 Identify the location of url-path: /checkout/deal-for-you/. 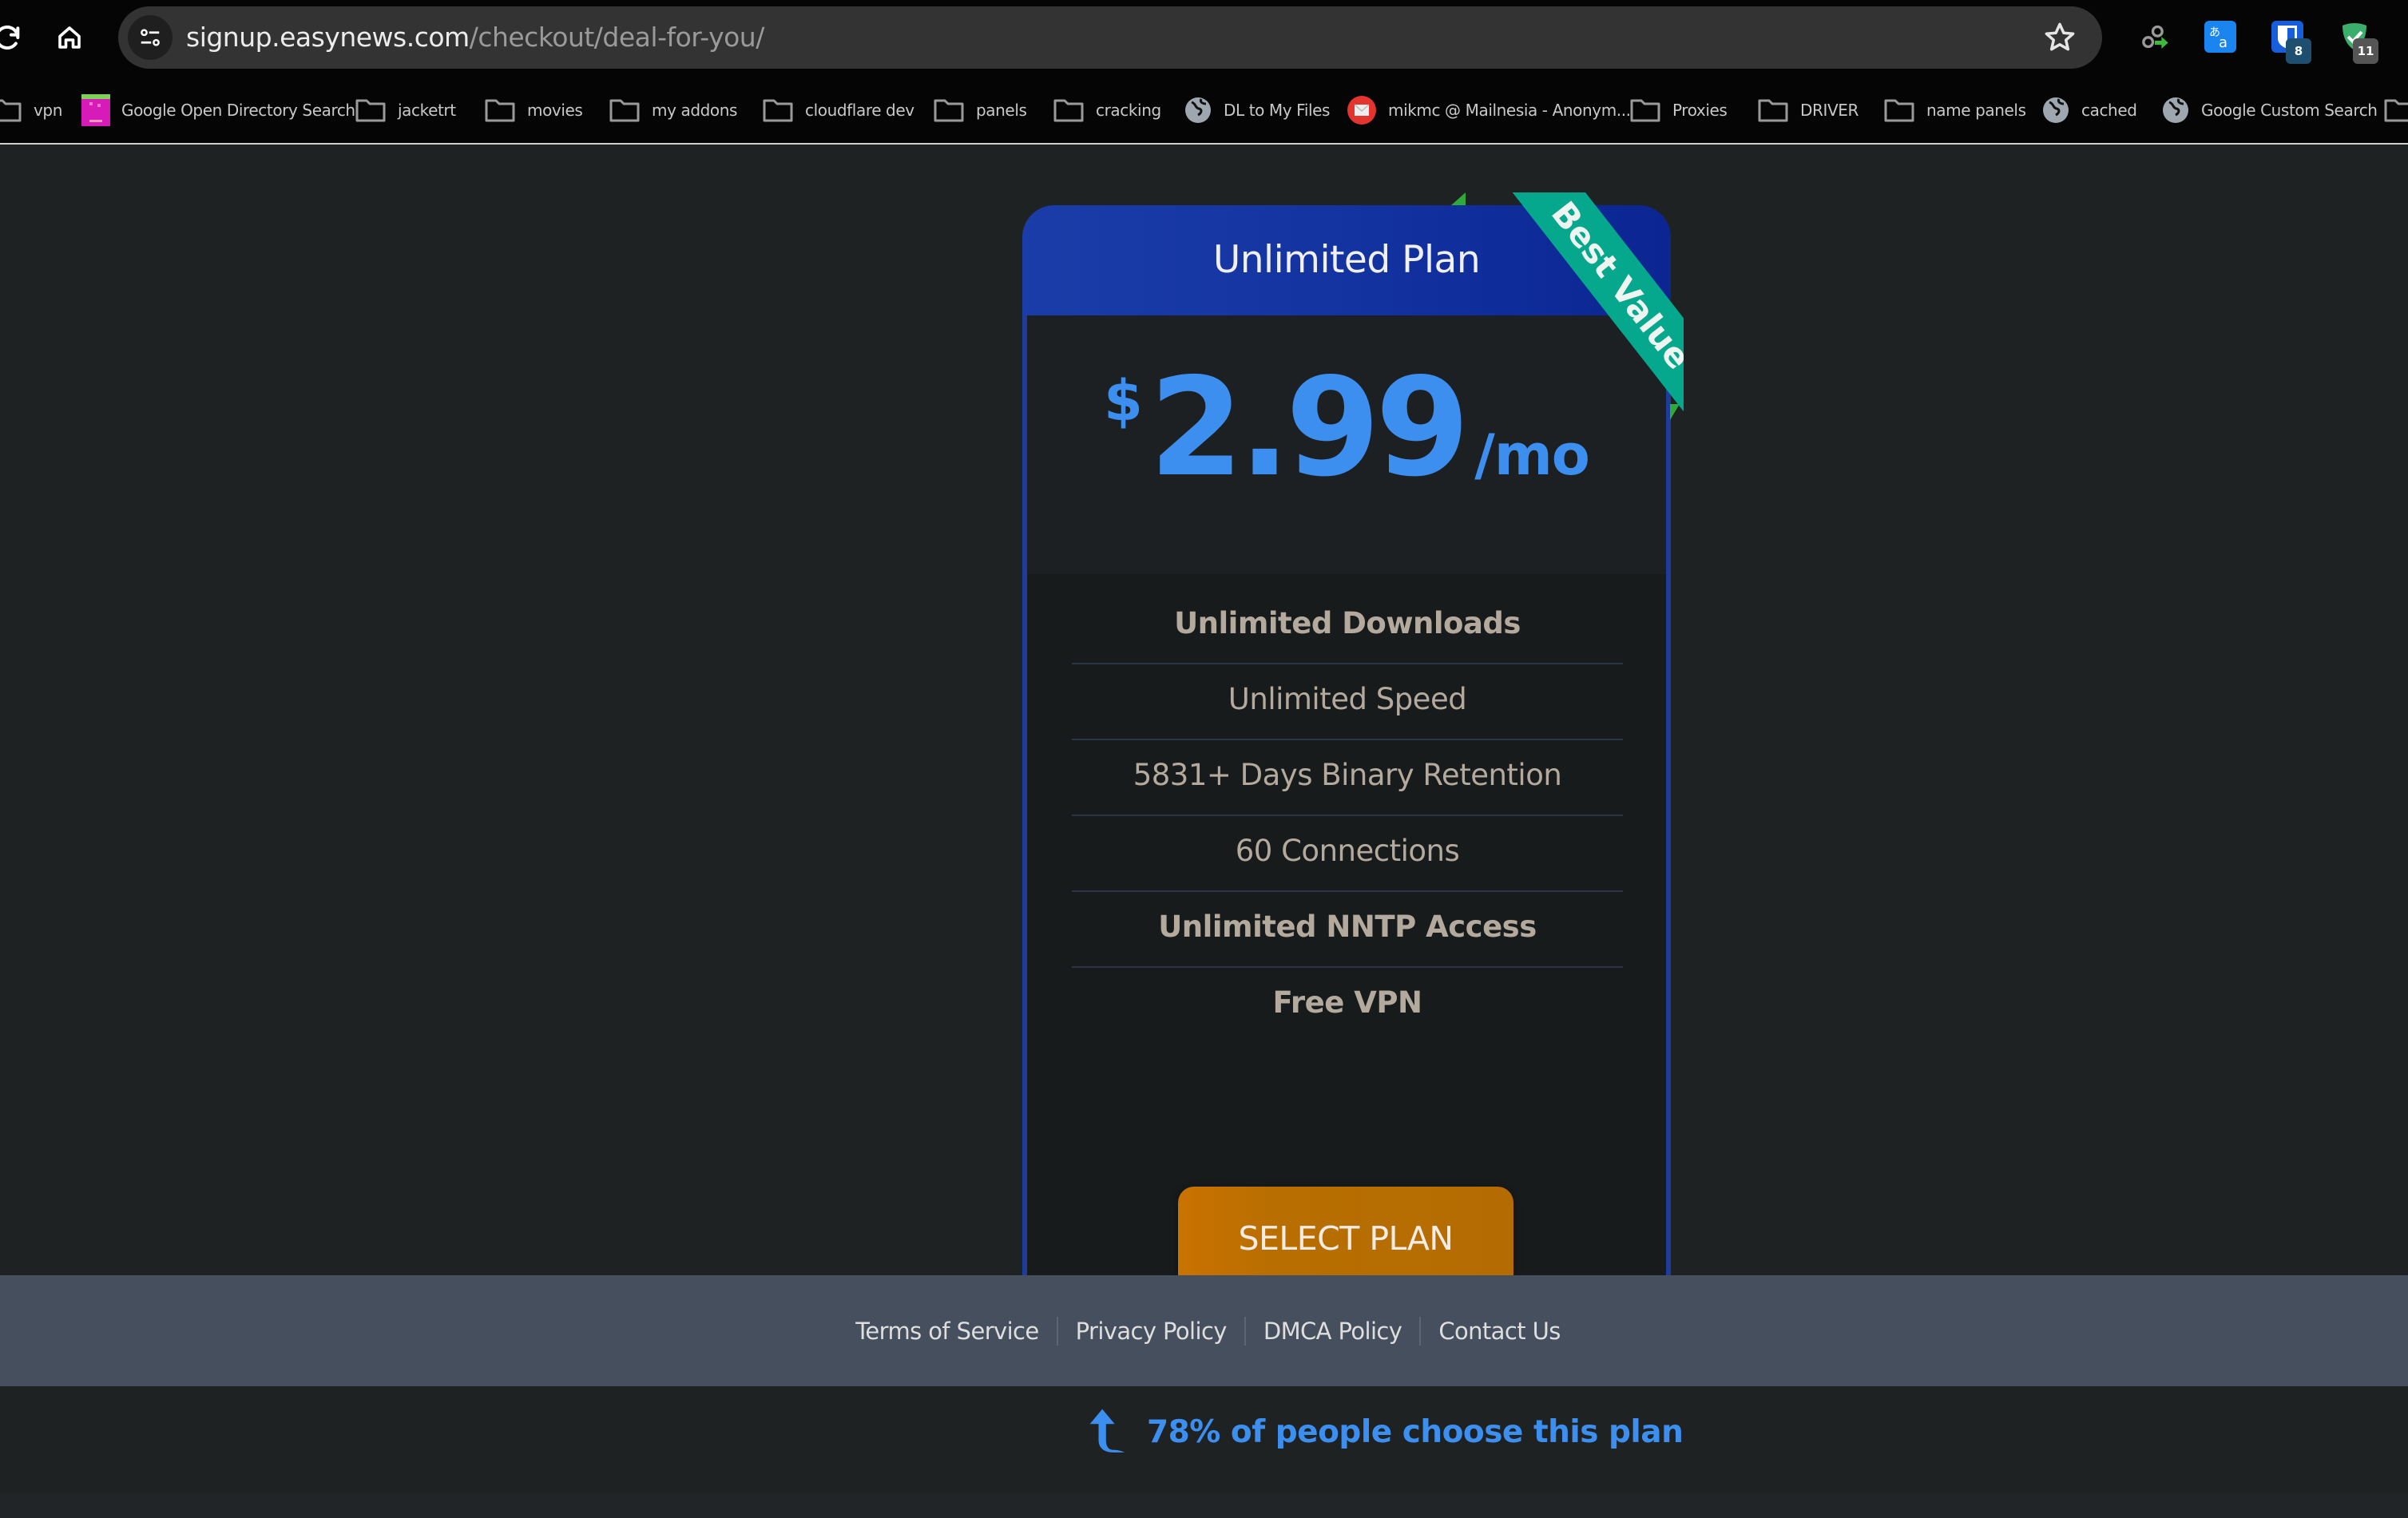
(617, 37).